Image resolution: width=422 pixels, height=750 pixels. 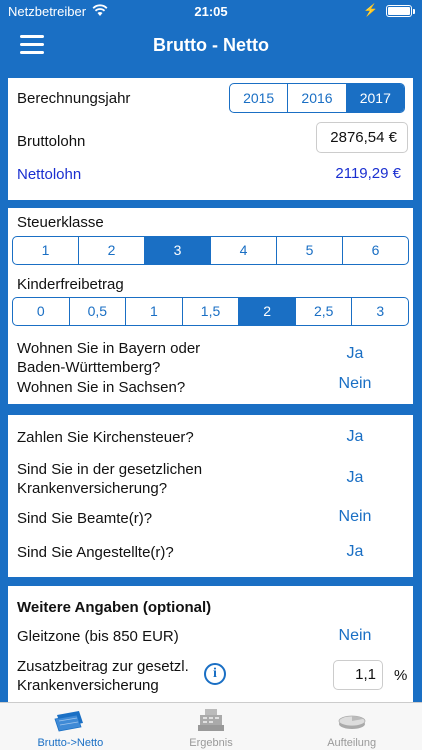 I want to click on kinderfreibetrag-option: 1, so click(x=153, y=311).